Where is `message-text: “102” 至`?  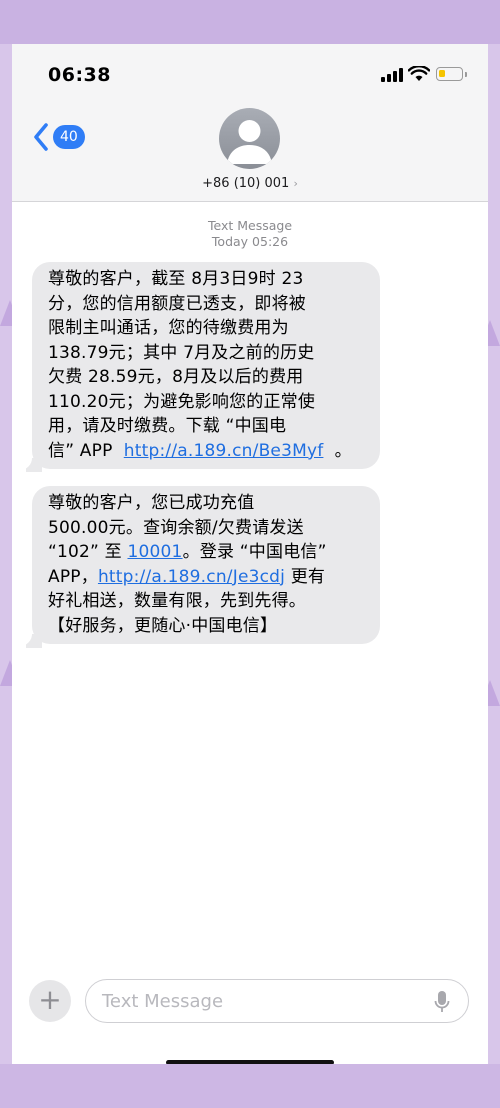
message-text: “102” 至 is located at coordinates (88, 552).